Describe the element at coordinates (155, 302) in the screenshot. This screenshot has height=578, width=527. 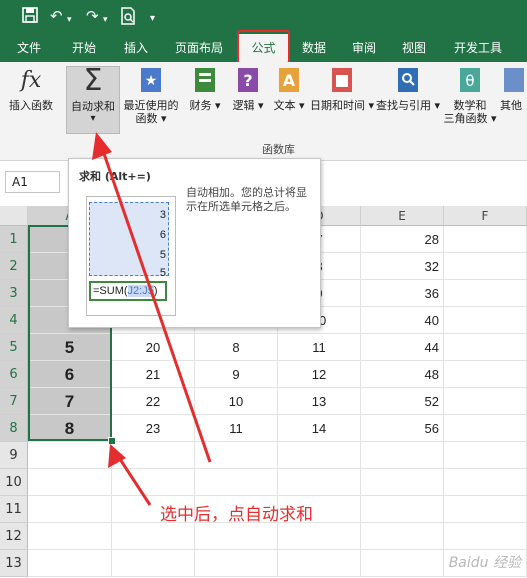
I see `arrow-to-autosum` at that location.